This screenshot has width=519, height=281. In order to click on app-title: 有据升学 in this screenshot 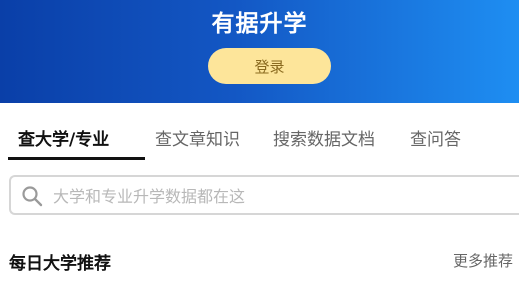, I will do `click(259, 24)`.